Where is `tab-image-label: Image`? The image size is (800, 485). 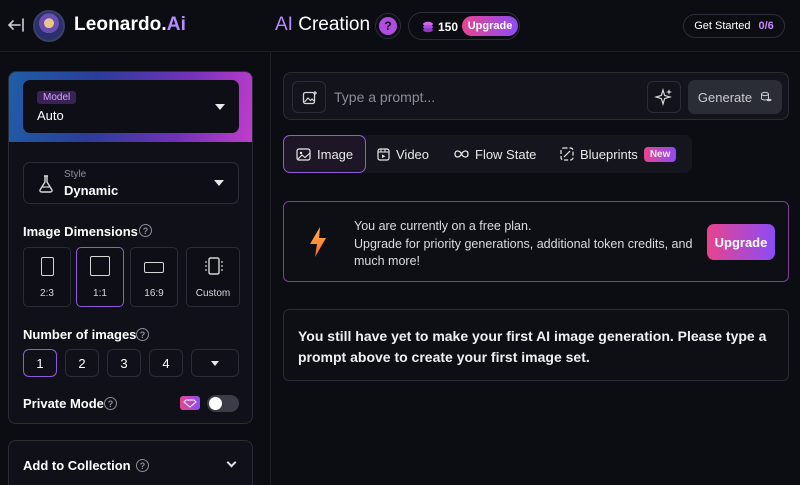 tab-image-label: Image is located at coordinates (335, 154).